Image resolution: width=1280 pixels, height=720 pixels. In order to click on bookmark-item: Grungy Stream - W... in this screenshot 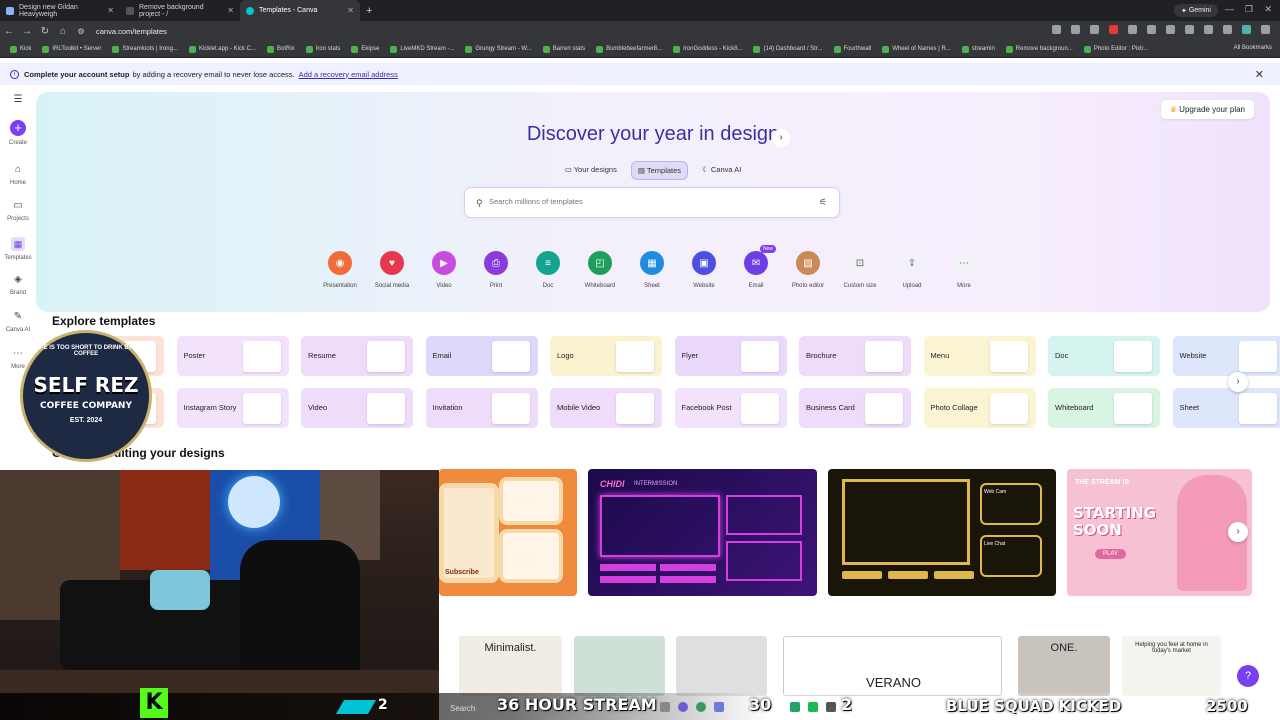, I will do `click(498, 49)`.